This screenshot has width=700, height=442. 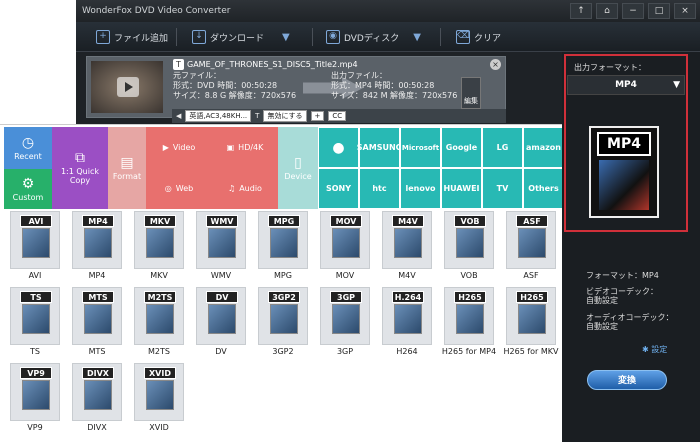 I want to click on brand-others: Others, so click(x=543, y=188).